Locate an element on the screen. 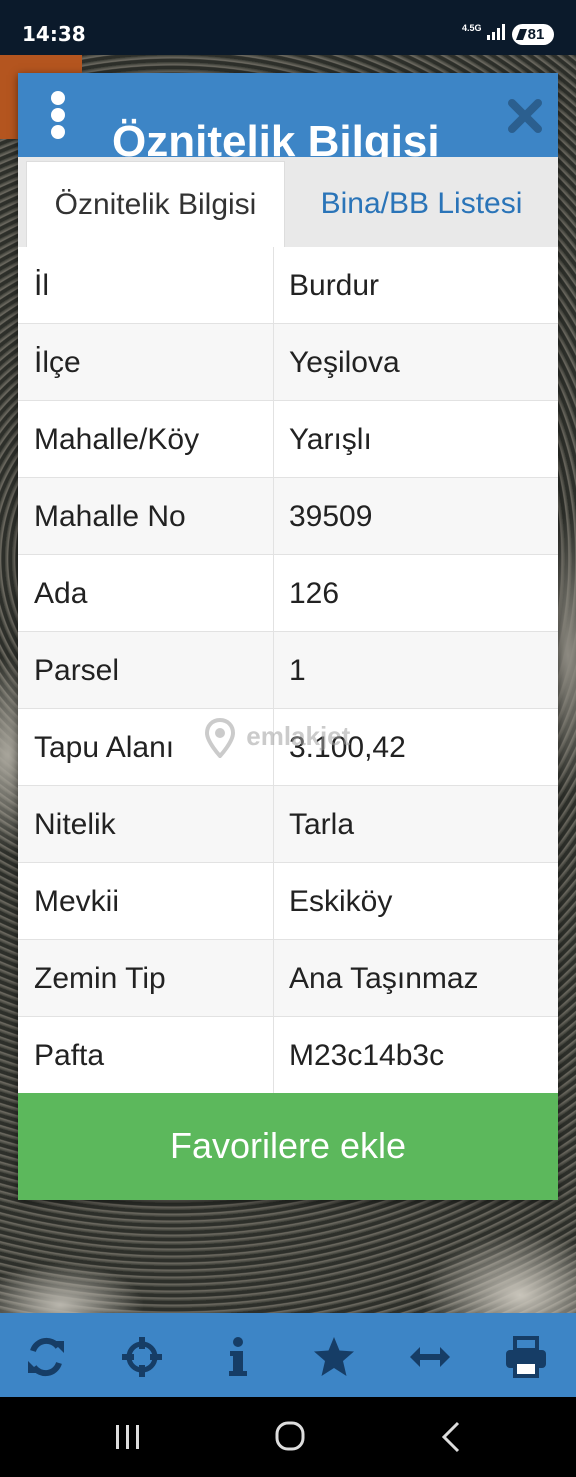 This screenshot has width=576, height=1477. table-row: Pafta M23c14b3c is located at coordinates (288, 1055).